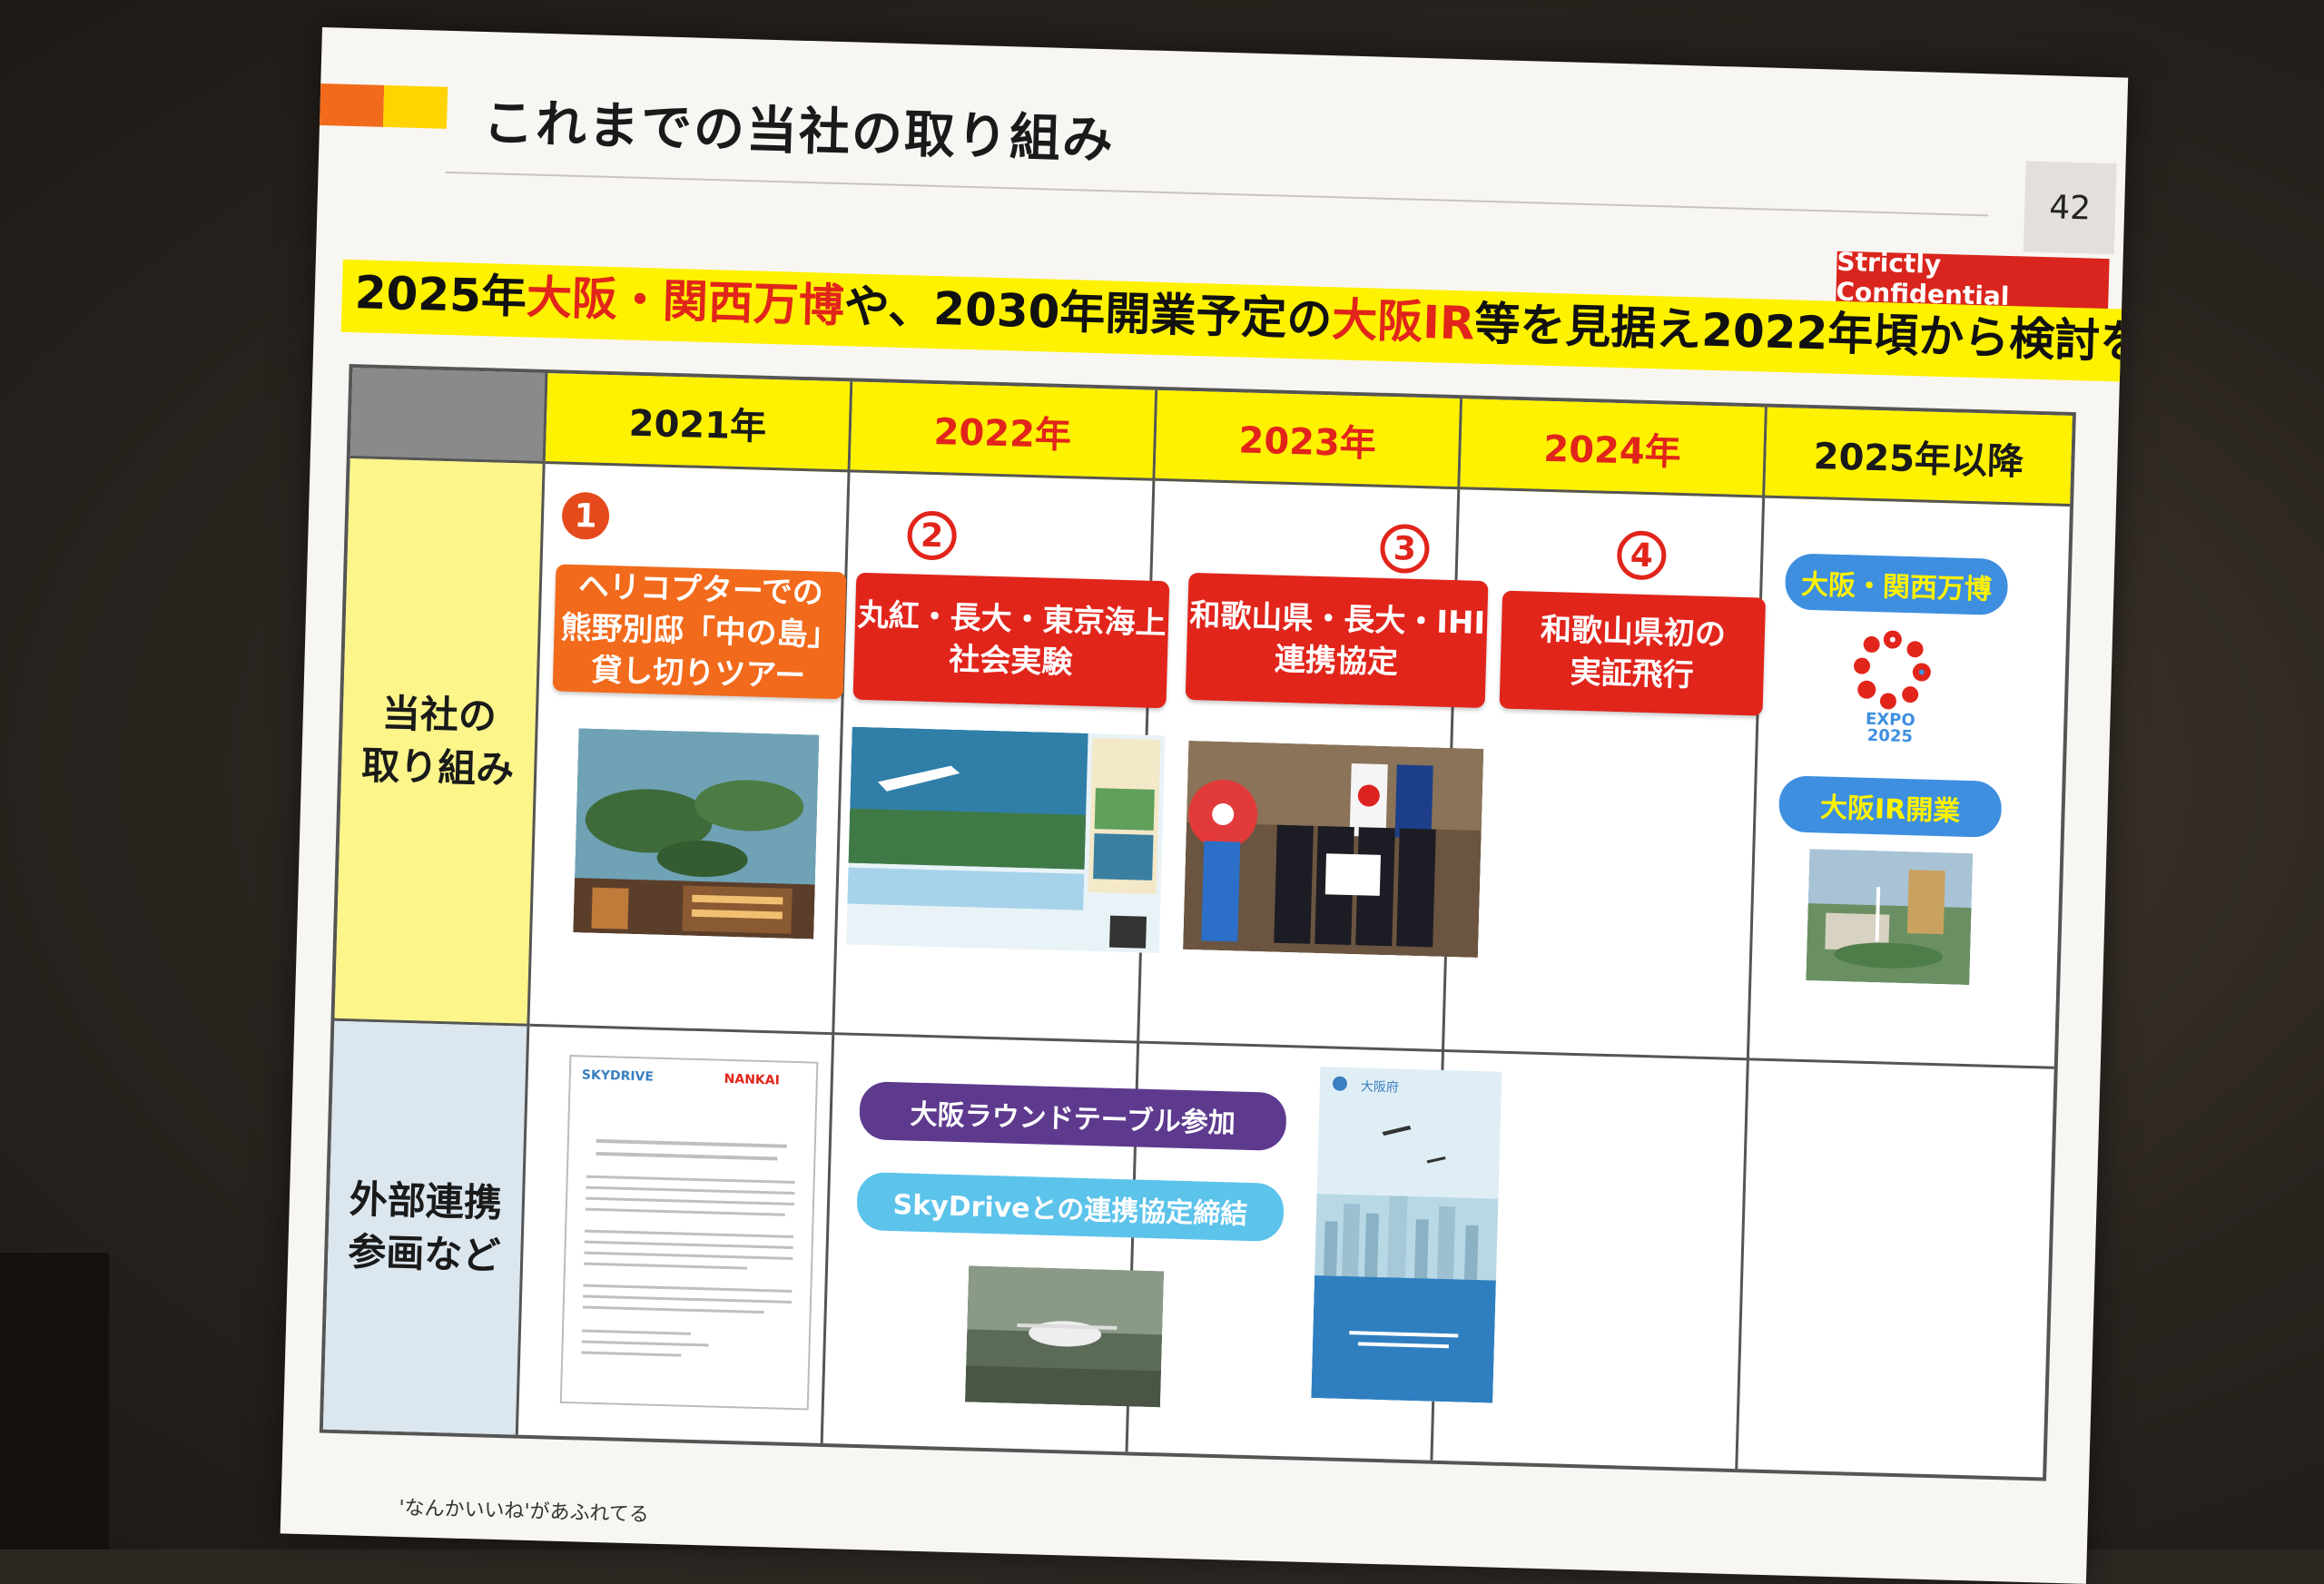  Describe the element at coordinates (1801, 334) in the screenshot. I see `headline-part-5: 等を見据え2022年頃から検討を開始` at that location.